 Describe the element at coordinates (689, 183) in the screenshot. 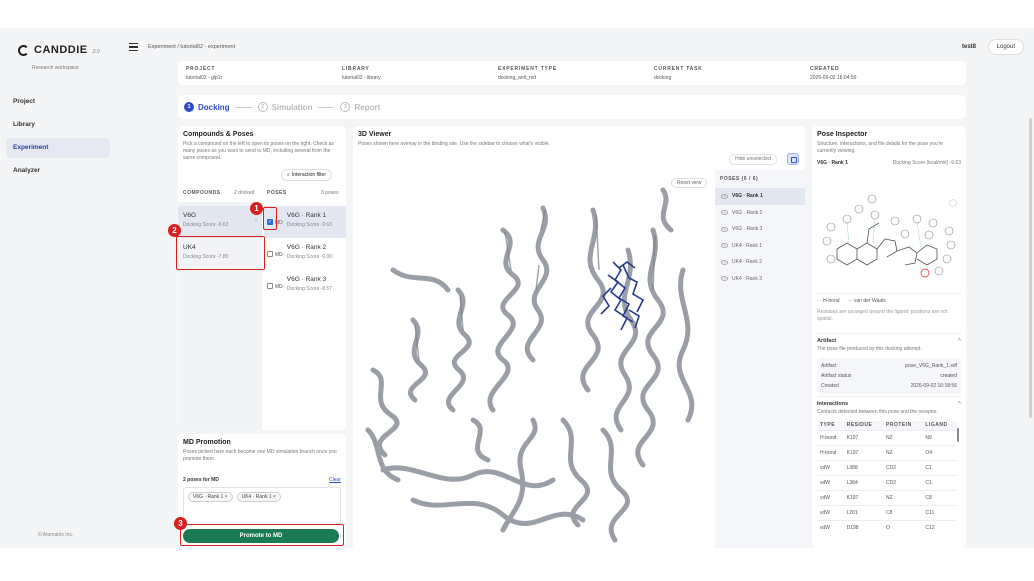

I see `reset-view-button: Reset view` at that location.